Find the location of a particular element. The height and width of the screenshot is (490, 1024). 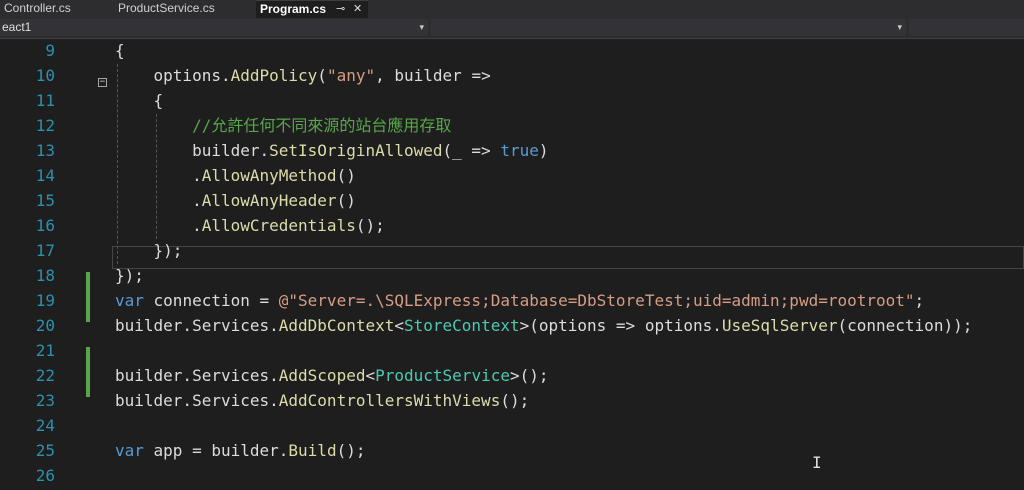

code-token: AllowAnyMethod is located at coordinates (269, 175).